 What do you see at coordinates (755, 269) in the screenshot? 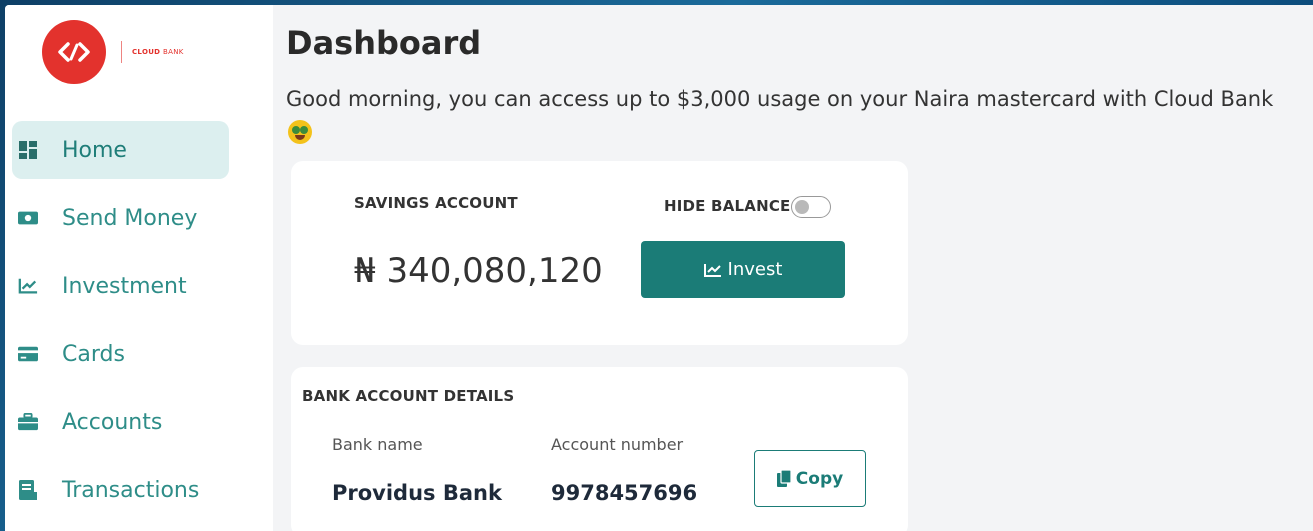
I see `invest-button-label: Invest` at bounding box center [755, 269].